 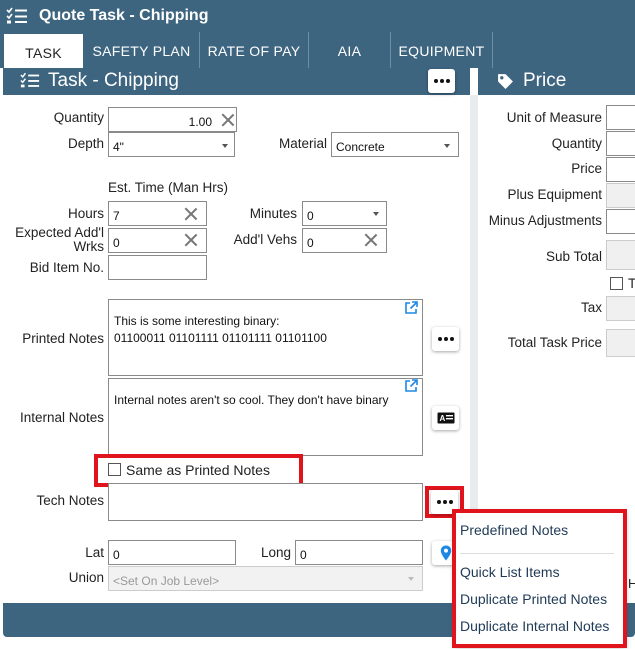 What do you see at coordinates (505, 81) in the screenshot?
I see `tag-icon` at bounding box center [505, 81].